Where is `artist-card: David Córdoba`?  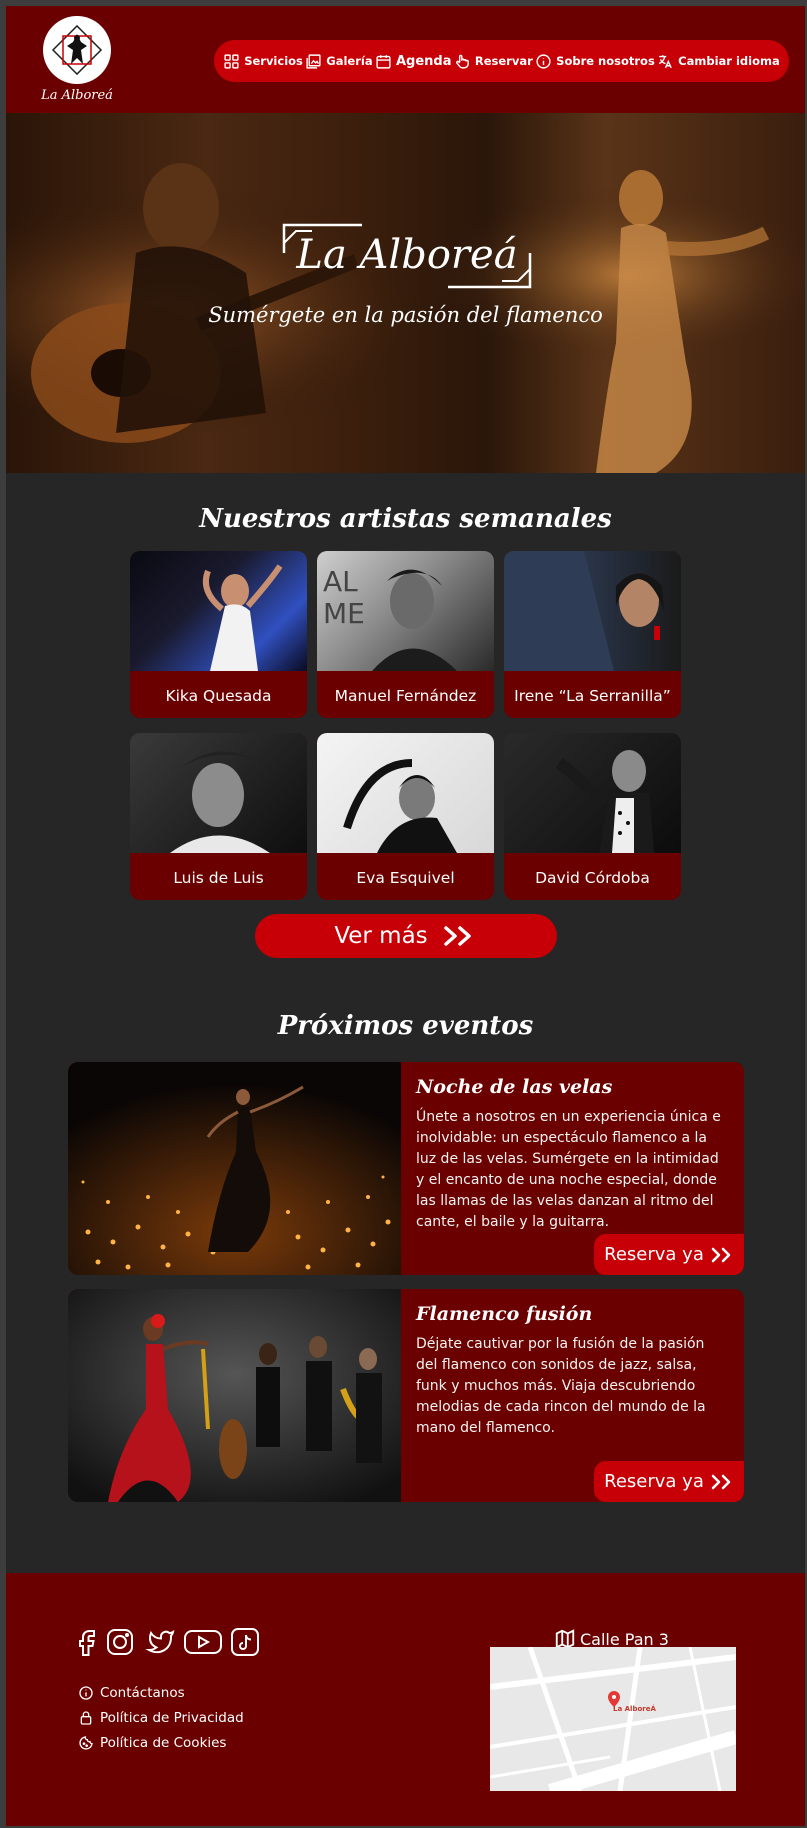
artist-card: David Córdoba is located at coordinates (592, 816).